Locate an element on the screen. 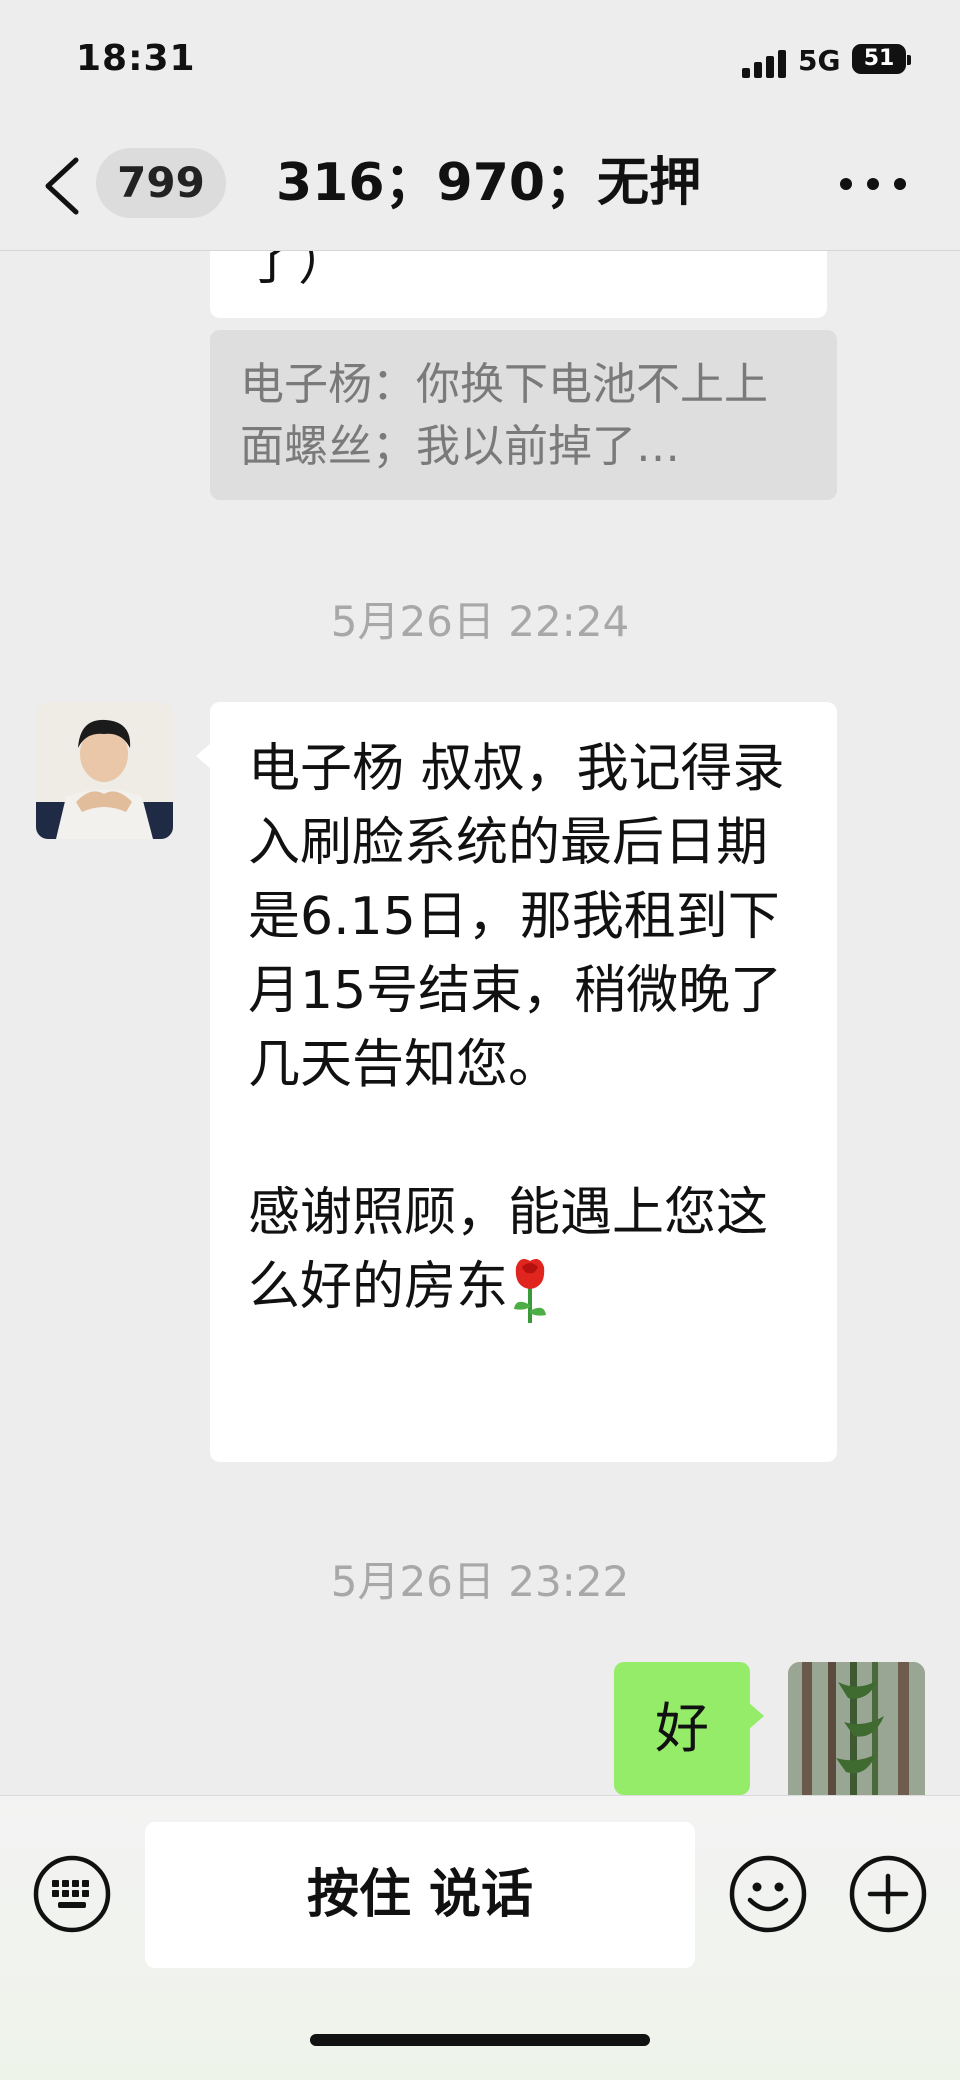  back-chevron-icon is located at coordinates (63, 186).